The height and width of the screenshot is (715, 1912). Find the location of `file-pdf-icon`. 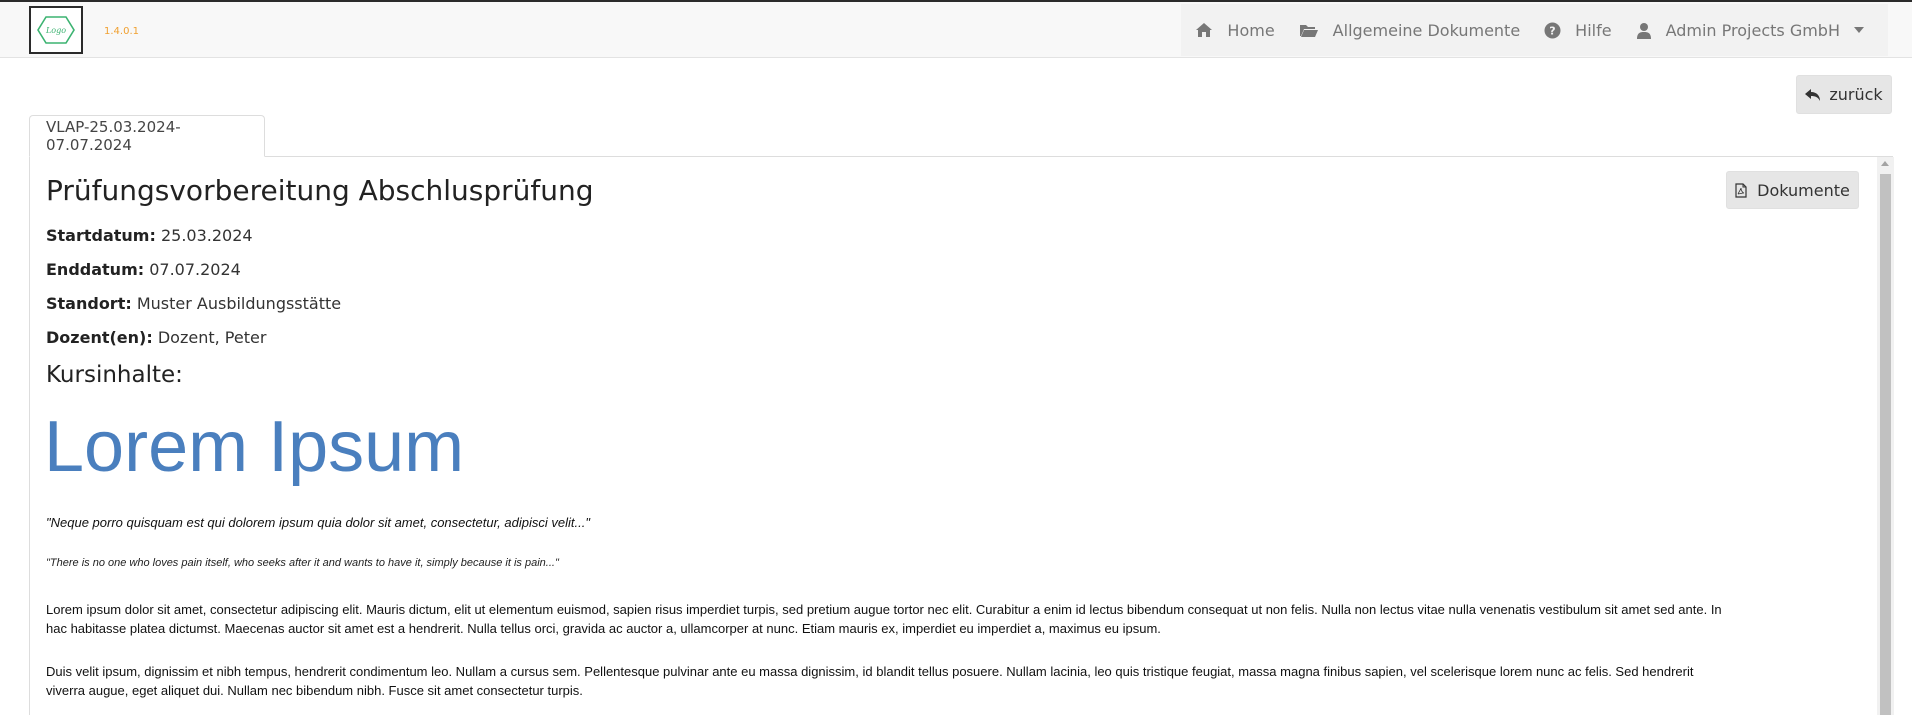

file-pdf-icon is located at coordinates (1741, 190).